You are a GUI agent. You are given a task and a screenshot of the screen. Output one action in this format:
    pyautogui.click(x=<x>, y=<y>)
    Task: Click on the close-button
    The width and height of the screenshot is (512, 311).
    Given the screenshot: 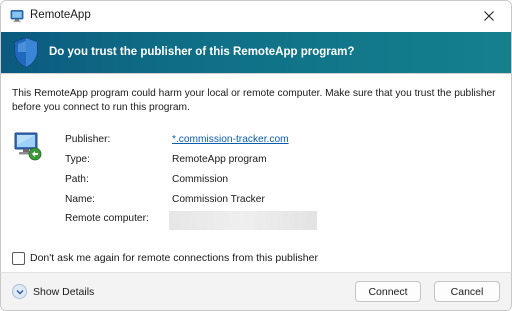 What is the action you would take?
    pyautogui.click(x=489, y=16)
    